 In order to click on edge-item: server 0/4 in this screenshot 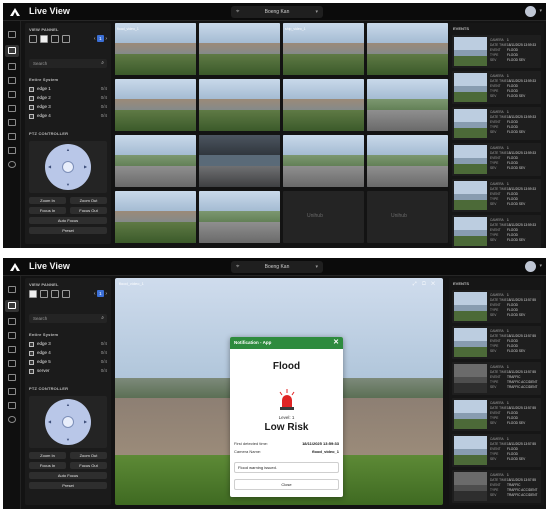, I will do `click(68, 371)`.